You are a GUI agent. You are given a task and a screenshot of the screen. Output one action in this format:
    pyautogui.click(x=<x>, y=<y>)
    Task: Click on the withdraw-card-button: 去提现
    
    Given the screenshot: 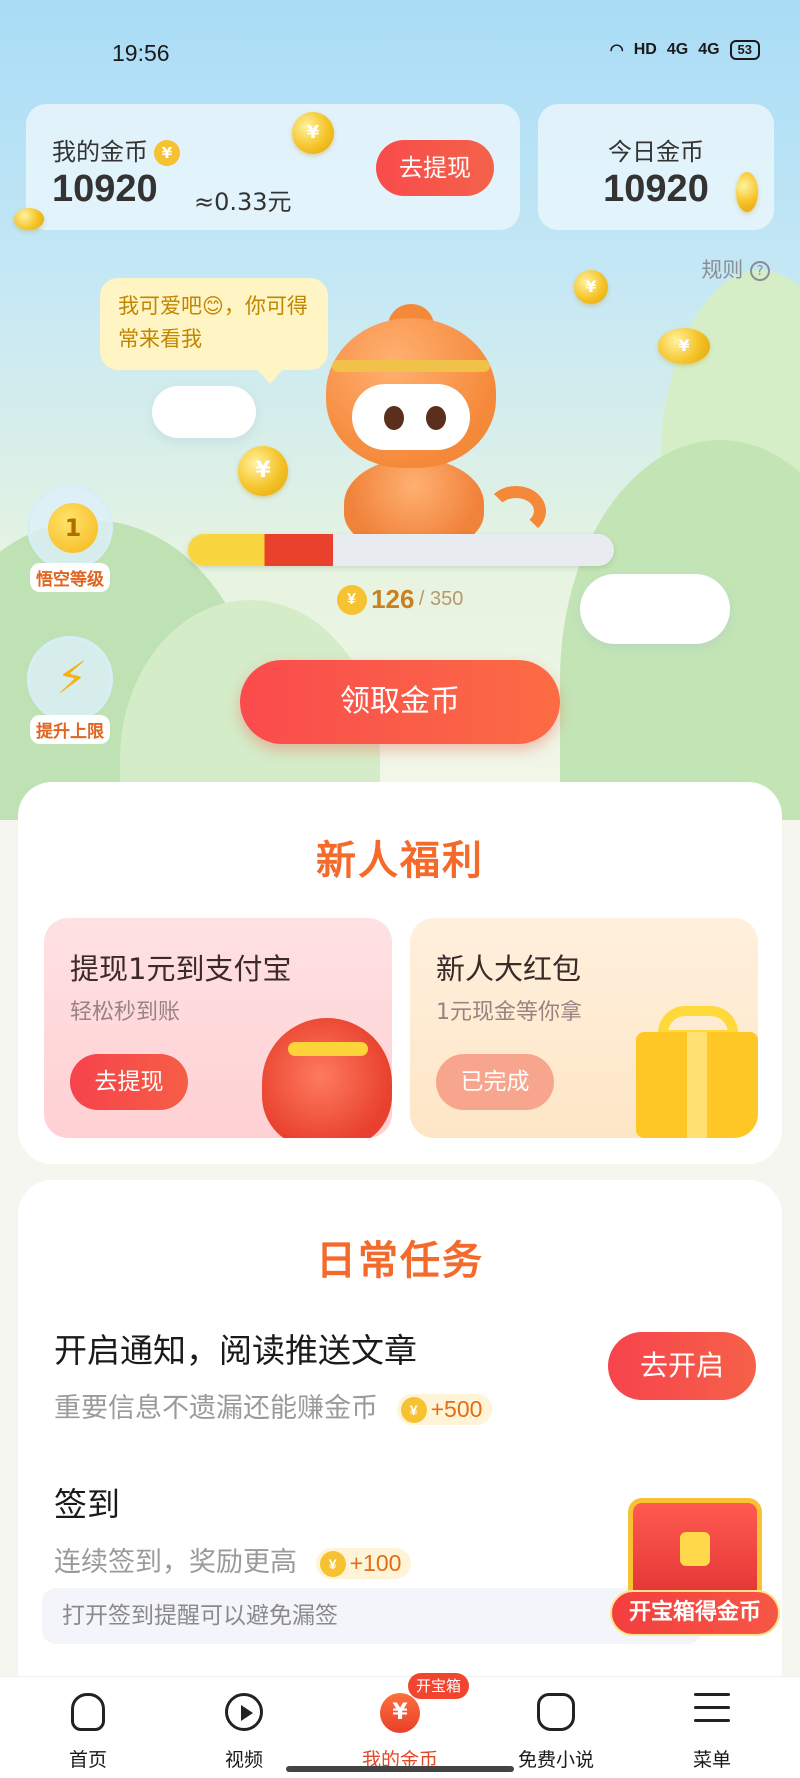 What is the action you would take?
    pyautogui.click(x=129, y=1082)
    